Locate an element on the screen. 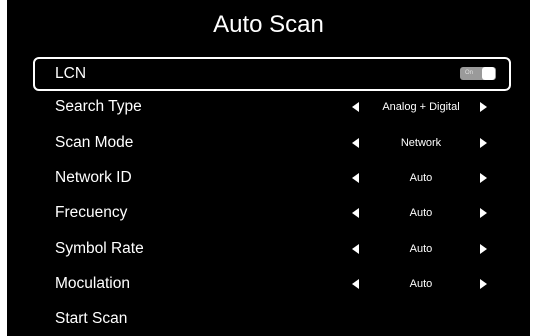 This screenshot has height=336, width=537. symbol-rate-label: Symbol Rate is located at coordinates (99, 248).